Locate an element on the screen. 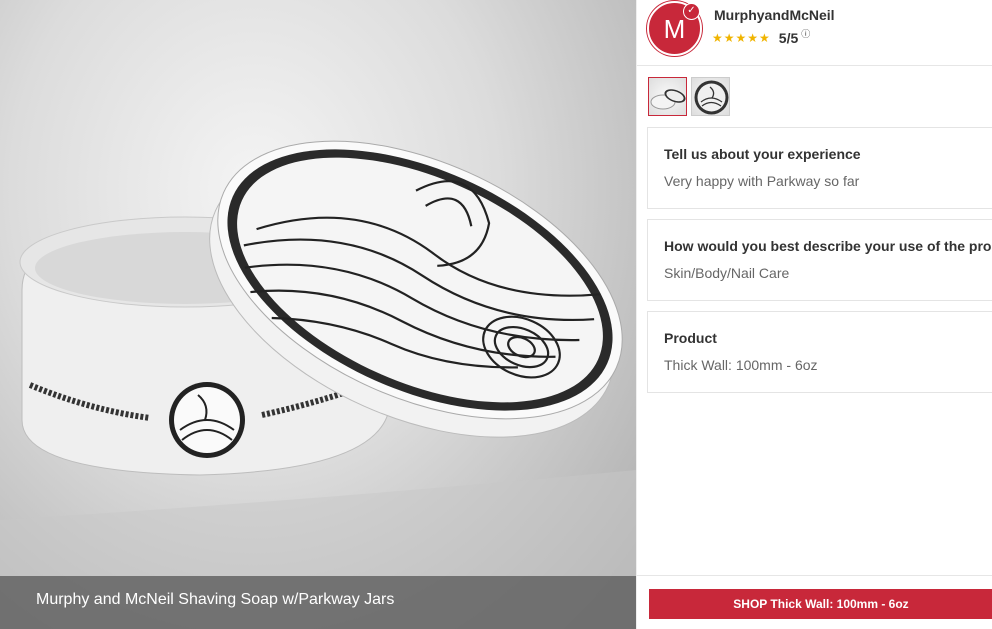 The image size is (992, 629). rating: ★★★★★ 5/5 ⓘ is located at coordinates (761, 37).